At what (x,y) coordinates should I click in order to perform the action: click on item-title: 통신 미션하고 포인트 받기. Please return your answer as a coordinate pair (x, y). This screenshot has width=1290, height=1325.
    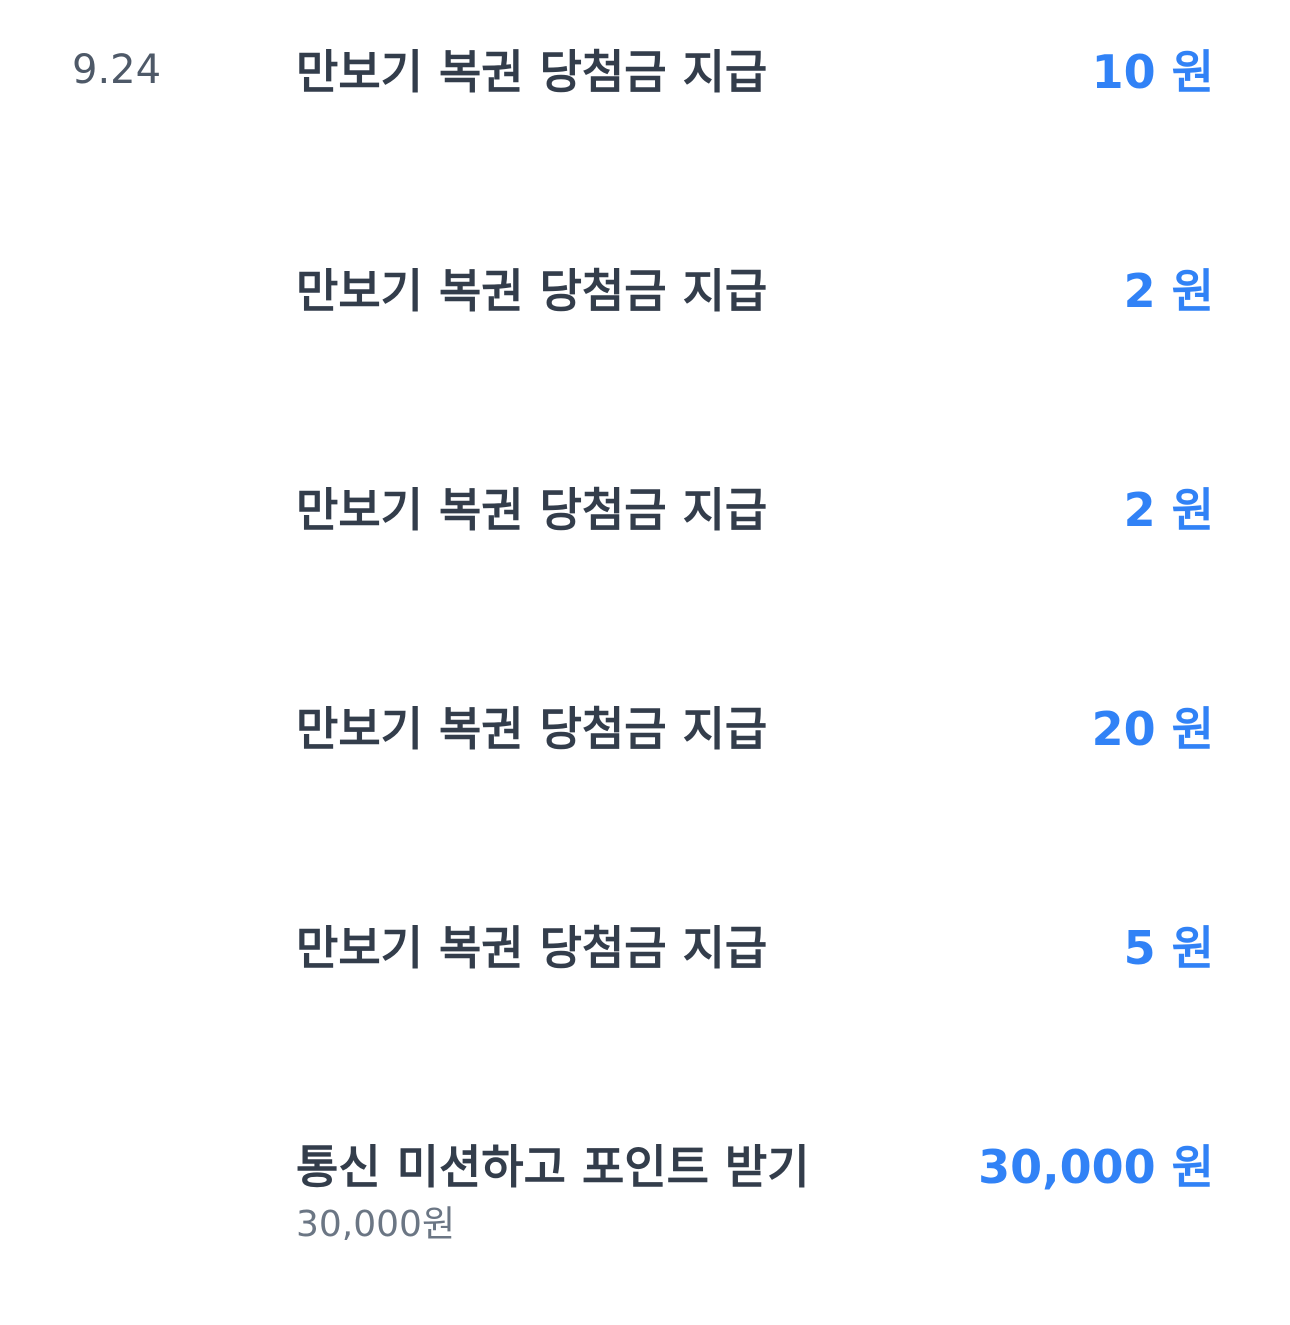
    Looking at the image, I should click on (553, 1167).